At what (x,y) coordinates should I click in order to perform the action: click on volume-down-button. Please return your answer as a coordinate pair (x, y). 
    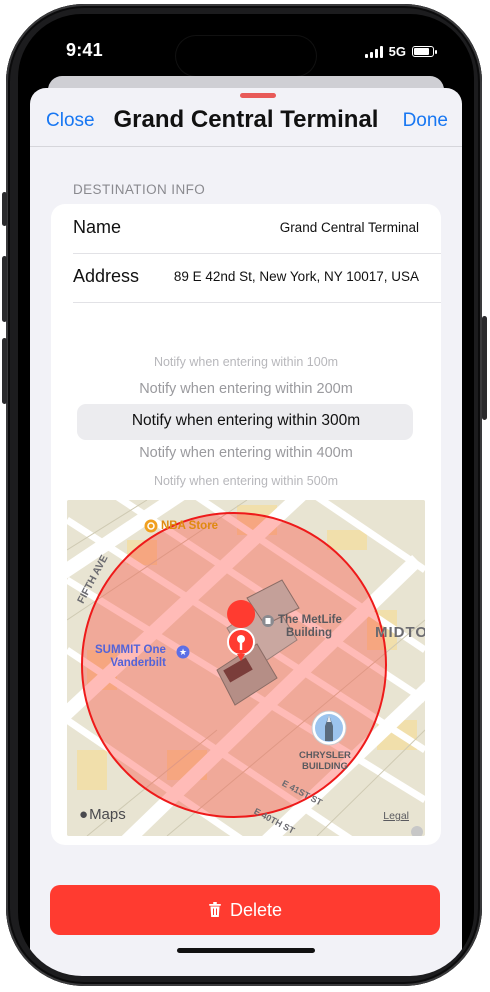
    Looking at the image, I should click on (4, 371).